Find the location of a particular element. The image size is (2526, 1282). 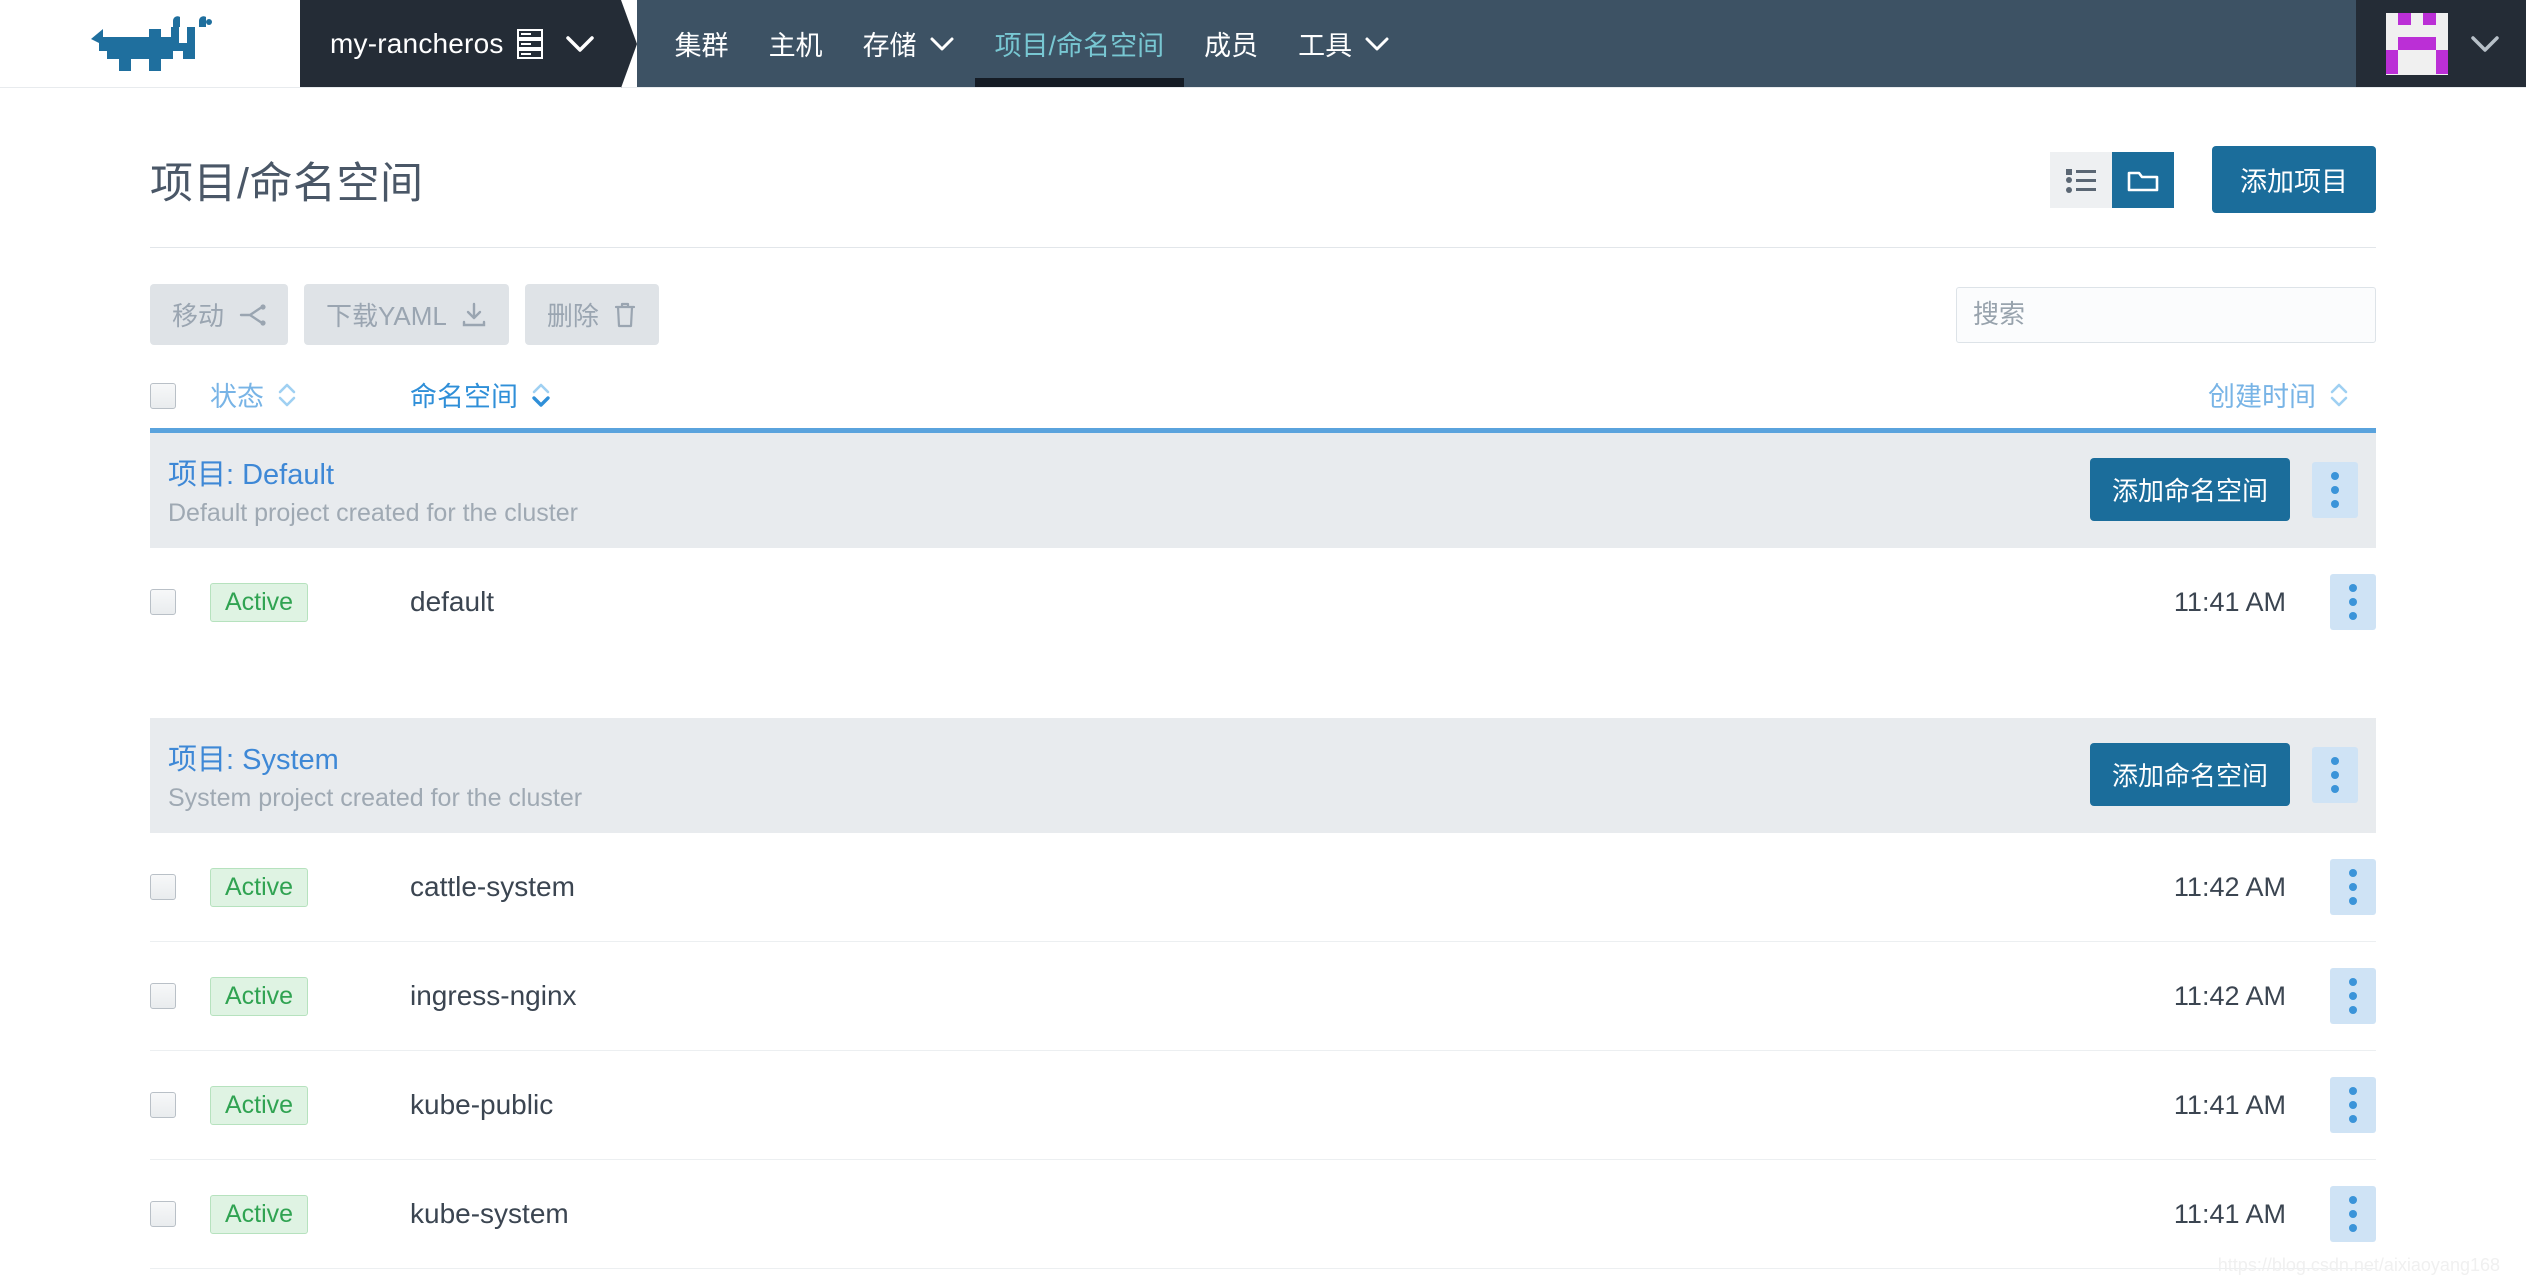

table-row: Active cattle-system 11:42 AM is located at coordinates (1263, 887).